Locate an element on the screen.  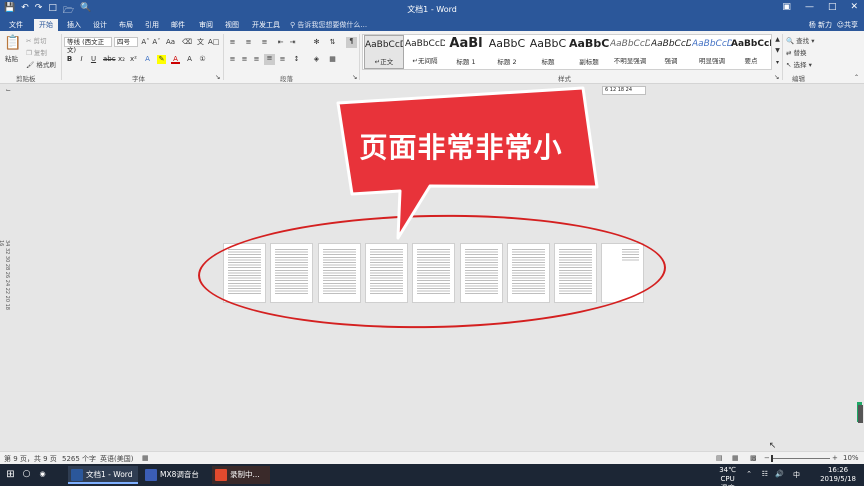
tray-expand-icon: ⌃ is located at coordinates (749, 474).